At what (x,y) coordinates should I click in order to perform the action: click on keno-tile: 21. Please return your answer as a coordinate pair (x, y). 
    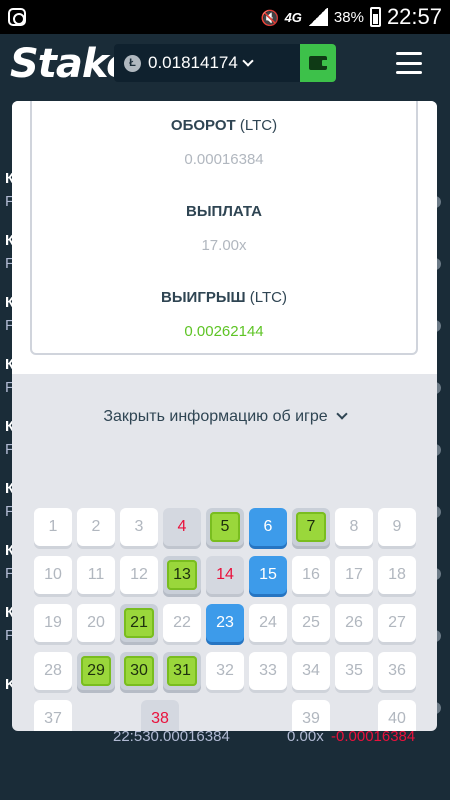
    Looking at the image, I should click on (139, 623).